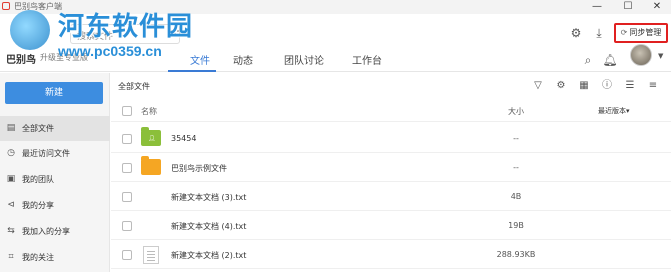 Image resolution: width=671 pixels, height=272 pixels. I want to click on table-row: 👤︎ 35454 --, so click(391, 139).